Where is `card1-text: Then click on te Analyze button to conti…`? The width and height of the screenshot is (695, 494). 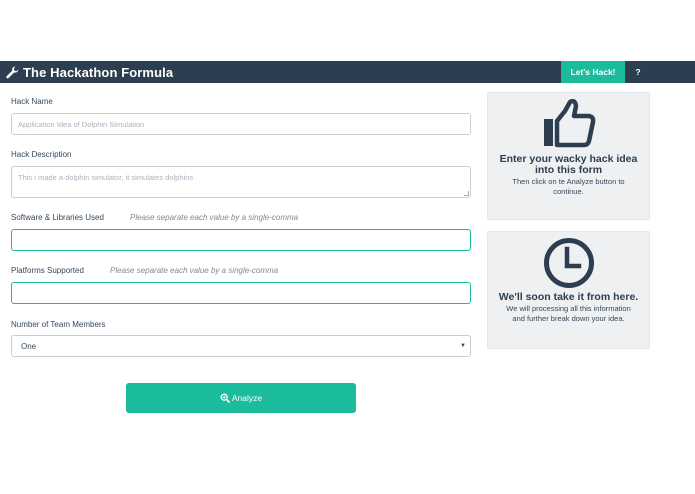
card1-text: Then click on te Analyze button to conti… is located at coordinates (568, 187).